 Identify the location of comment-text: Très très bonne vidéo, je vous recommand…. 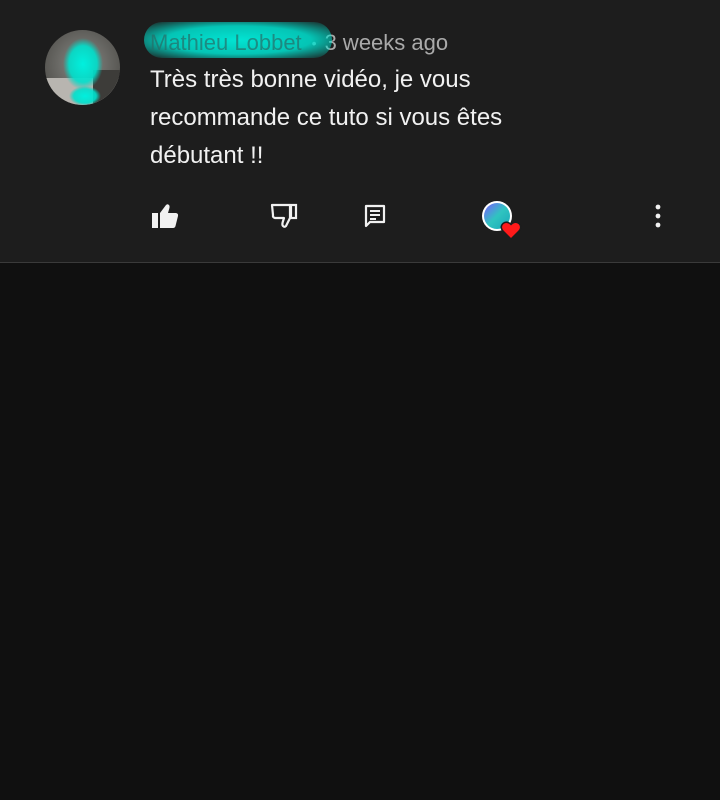
(326, 117).